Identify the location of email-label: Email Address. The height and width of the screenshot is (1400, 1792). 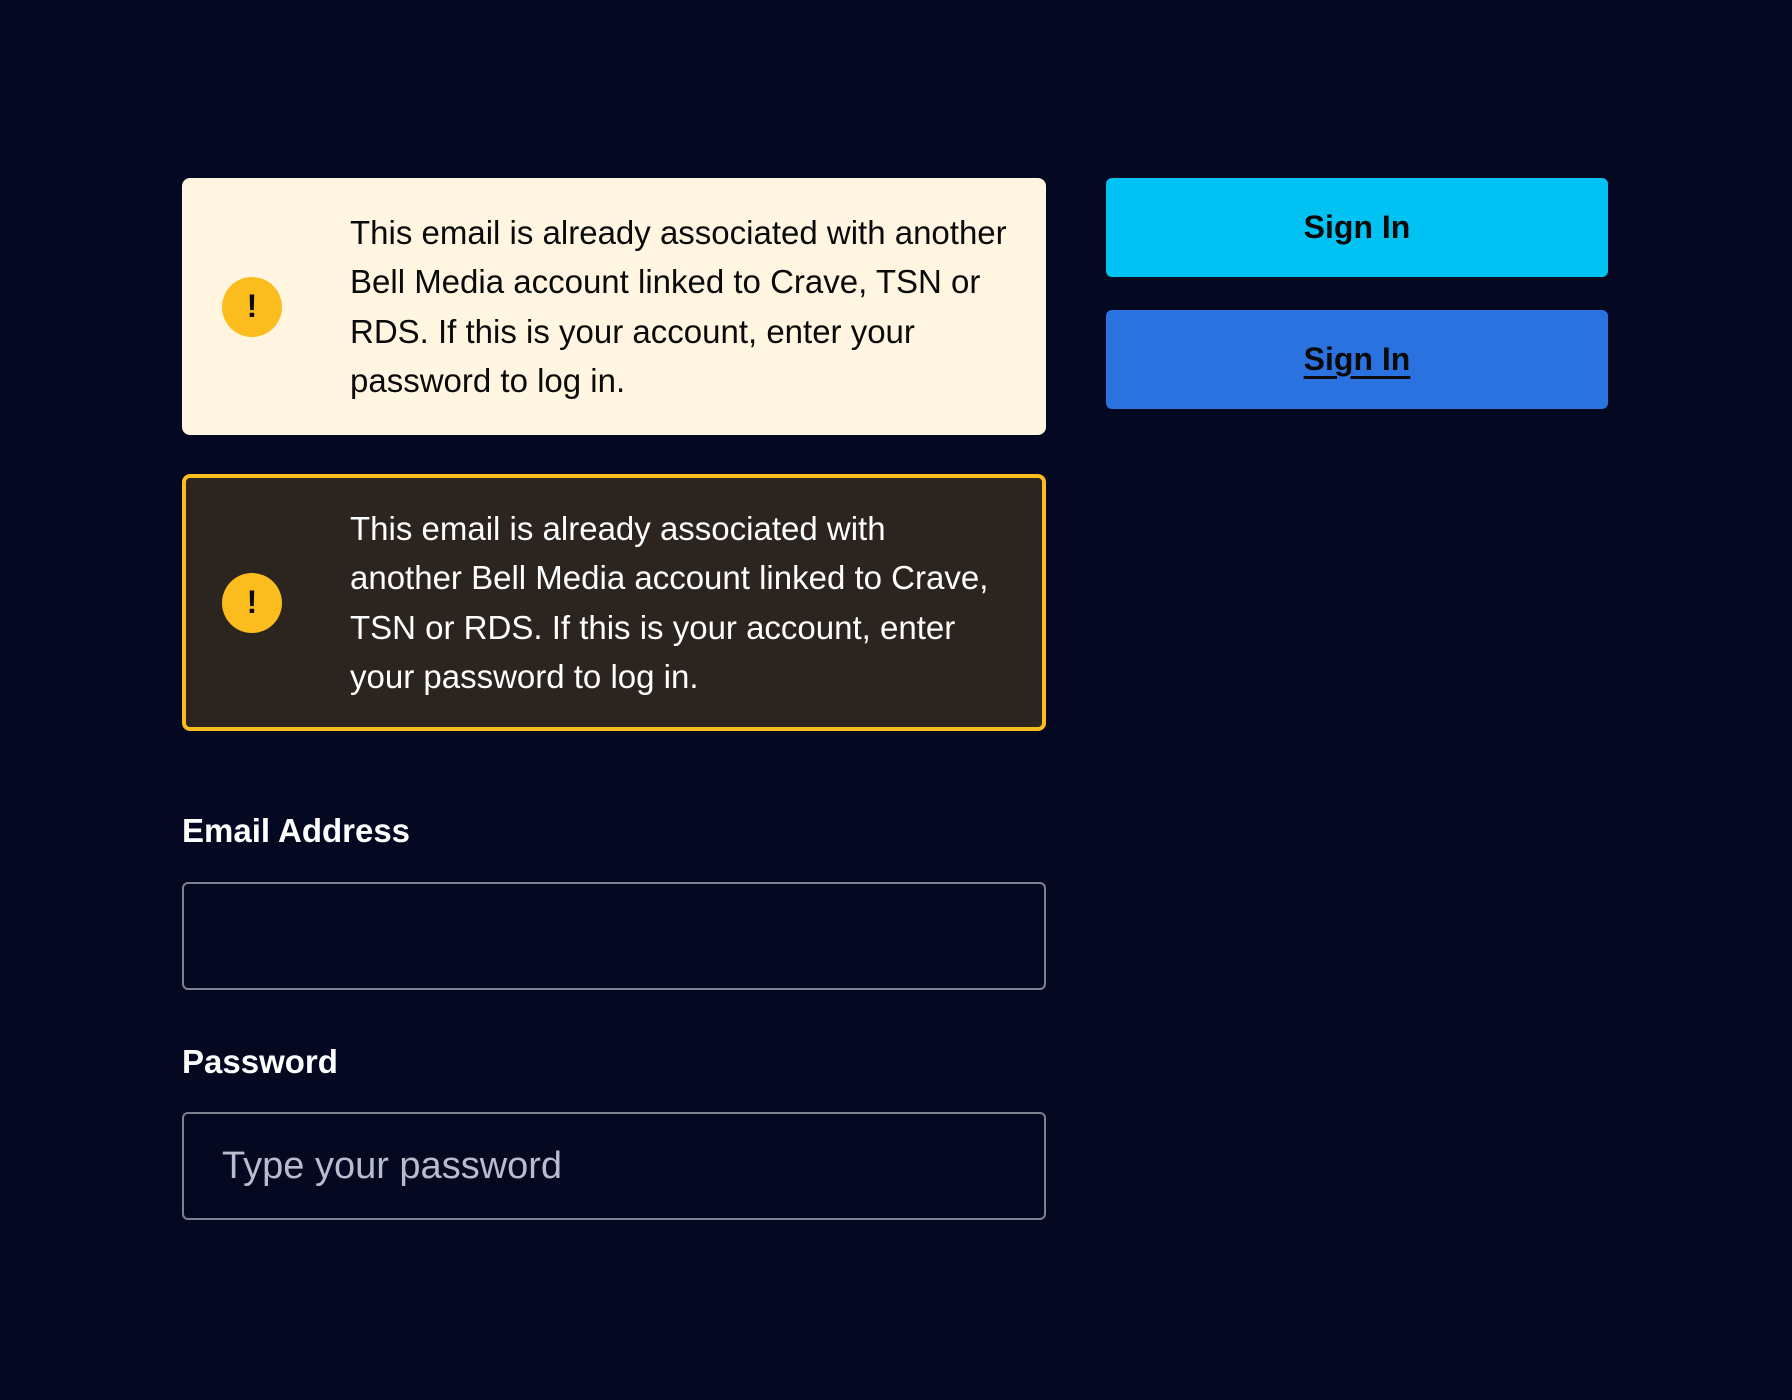
(296, 830).